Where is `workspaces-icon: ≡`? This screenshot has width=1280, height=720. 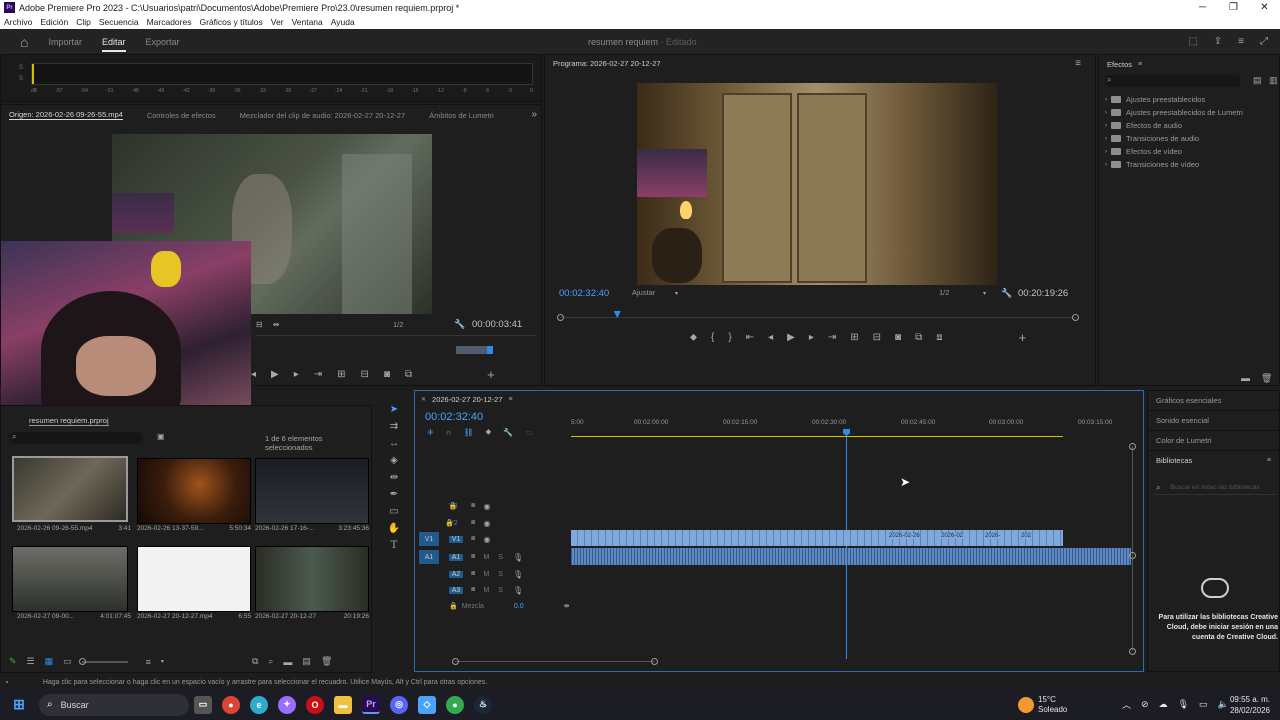
workspaces-icon: ≡ is located at coordinates (1241, 41).